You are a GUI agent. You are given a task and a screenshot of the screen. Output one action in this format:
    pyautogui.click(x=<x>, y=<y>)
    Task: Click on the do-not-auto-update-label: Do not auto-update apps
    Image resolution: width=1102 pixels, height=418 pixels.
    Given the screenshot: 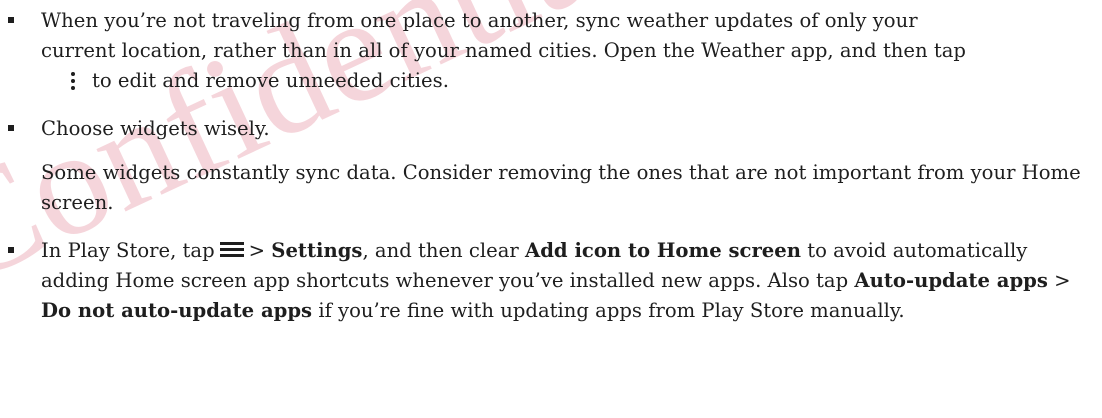 What is the action you would take?
    pyautogui.click(x=177, y=310)
    